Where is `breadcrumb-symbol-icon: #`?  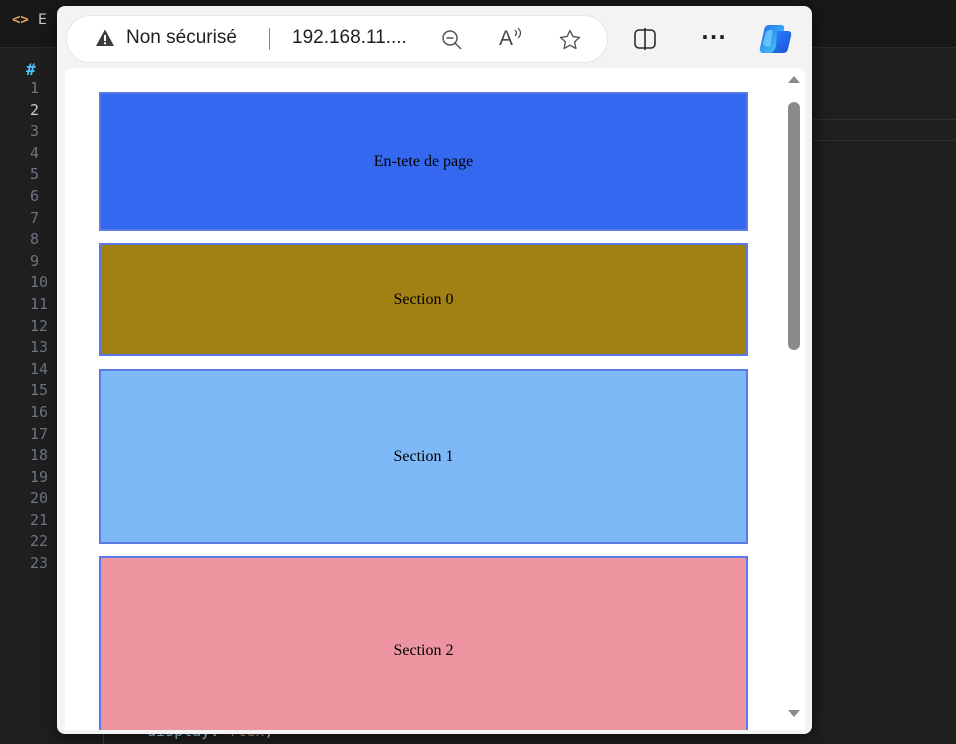 breadcrumb-symbol-icon: # is located at coordinates (31, 69).